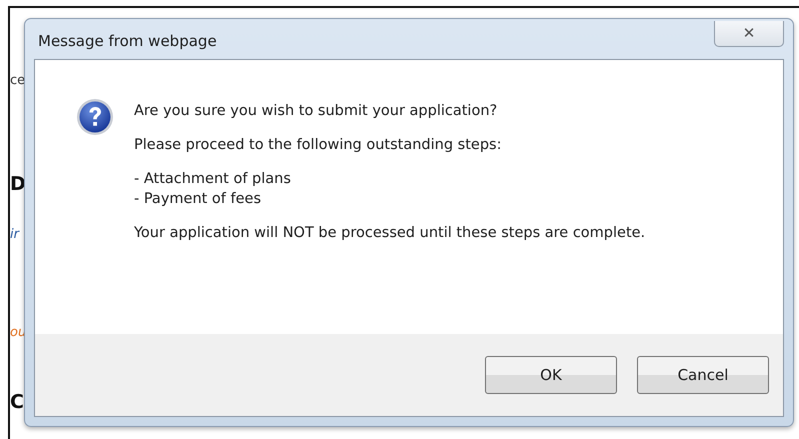  What do you see at coordinates (198, 199) in the screenshot?
I see `list-item: - Payment of fees` at bounding box center [198, 199].